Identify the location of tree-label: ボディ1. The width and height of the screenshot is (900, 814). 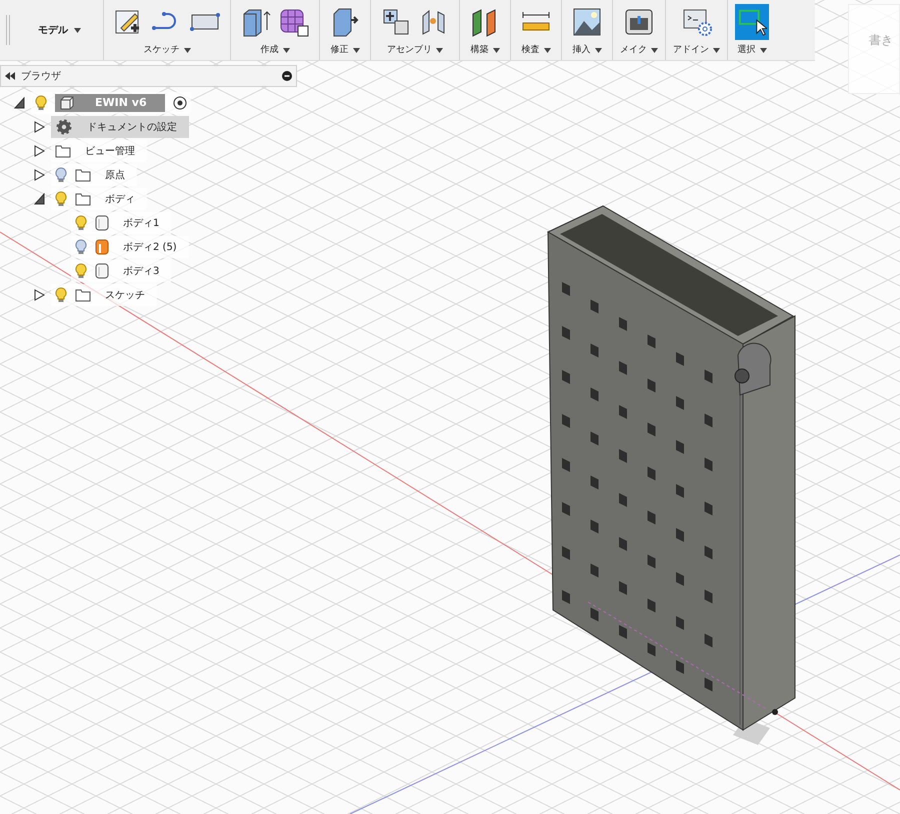
(141, 223).